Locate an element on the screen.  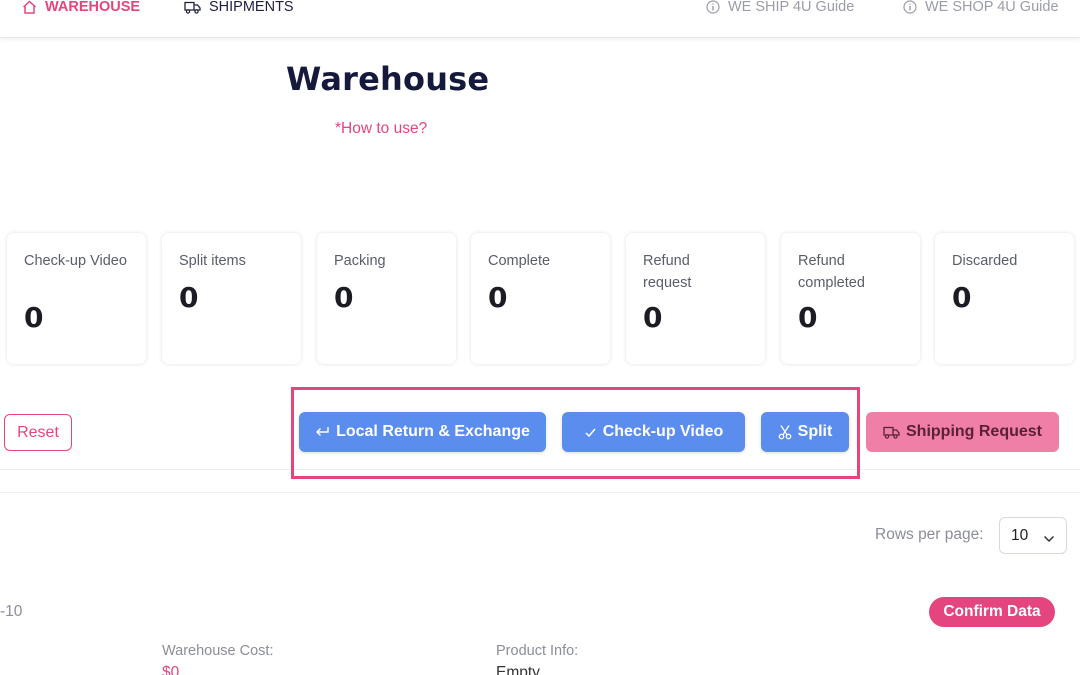
split-label: Split is located at coordinates (815, 431).